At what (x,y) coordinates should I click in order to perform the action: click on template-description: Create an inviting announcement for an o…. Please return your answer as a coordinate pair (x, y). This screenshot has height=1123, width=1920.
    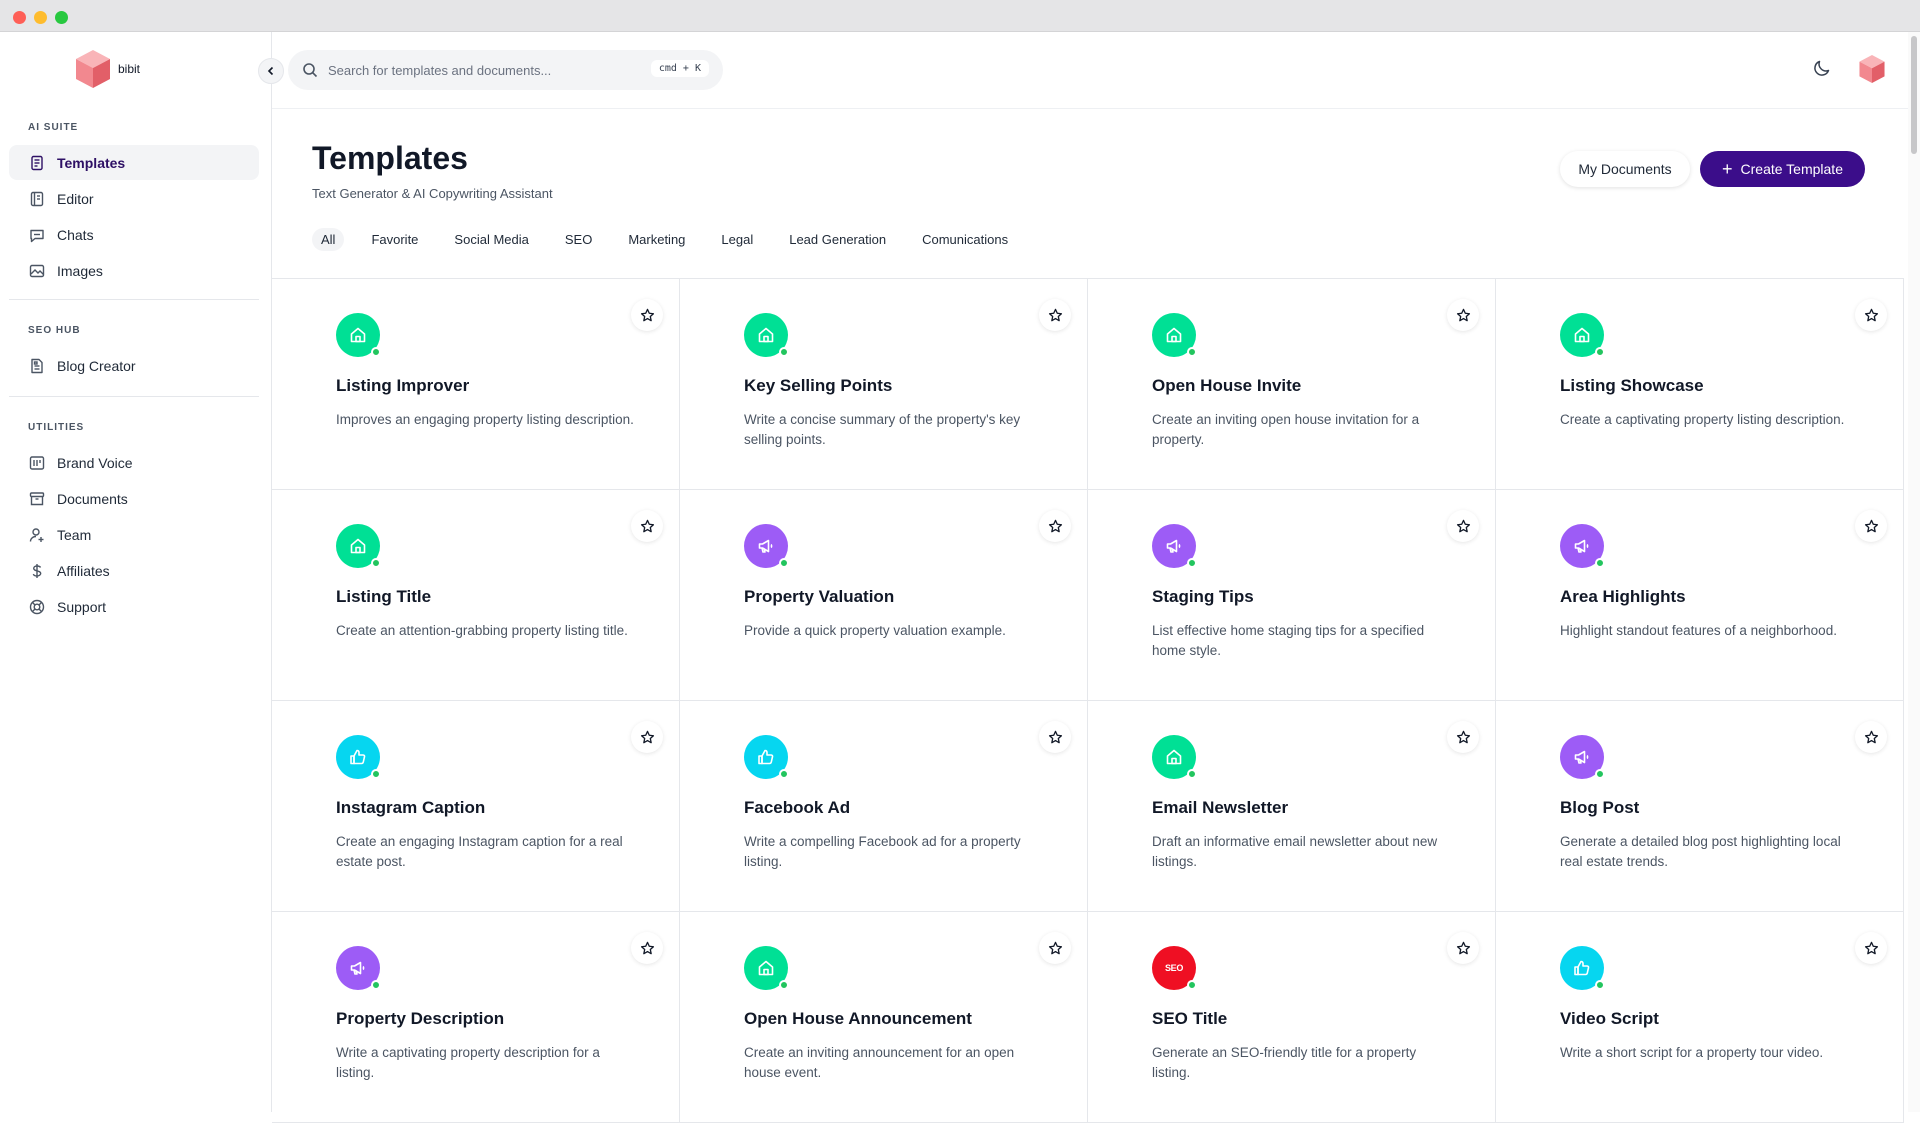
    Looking at the image, I should click on (879, 1062).